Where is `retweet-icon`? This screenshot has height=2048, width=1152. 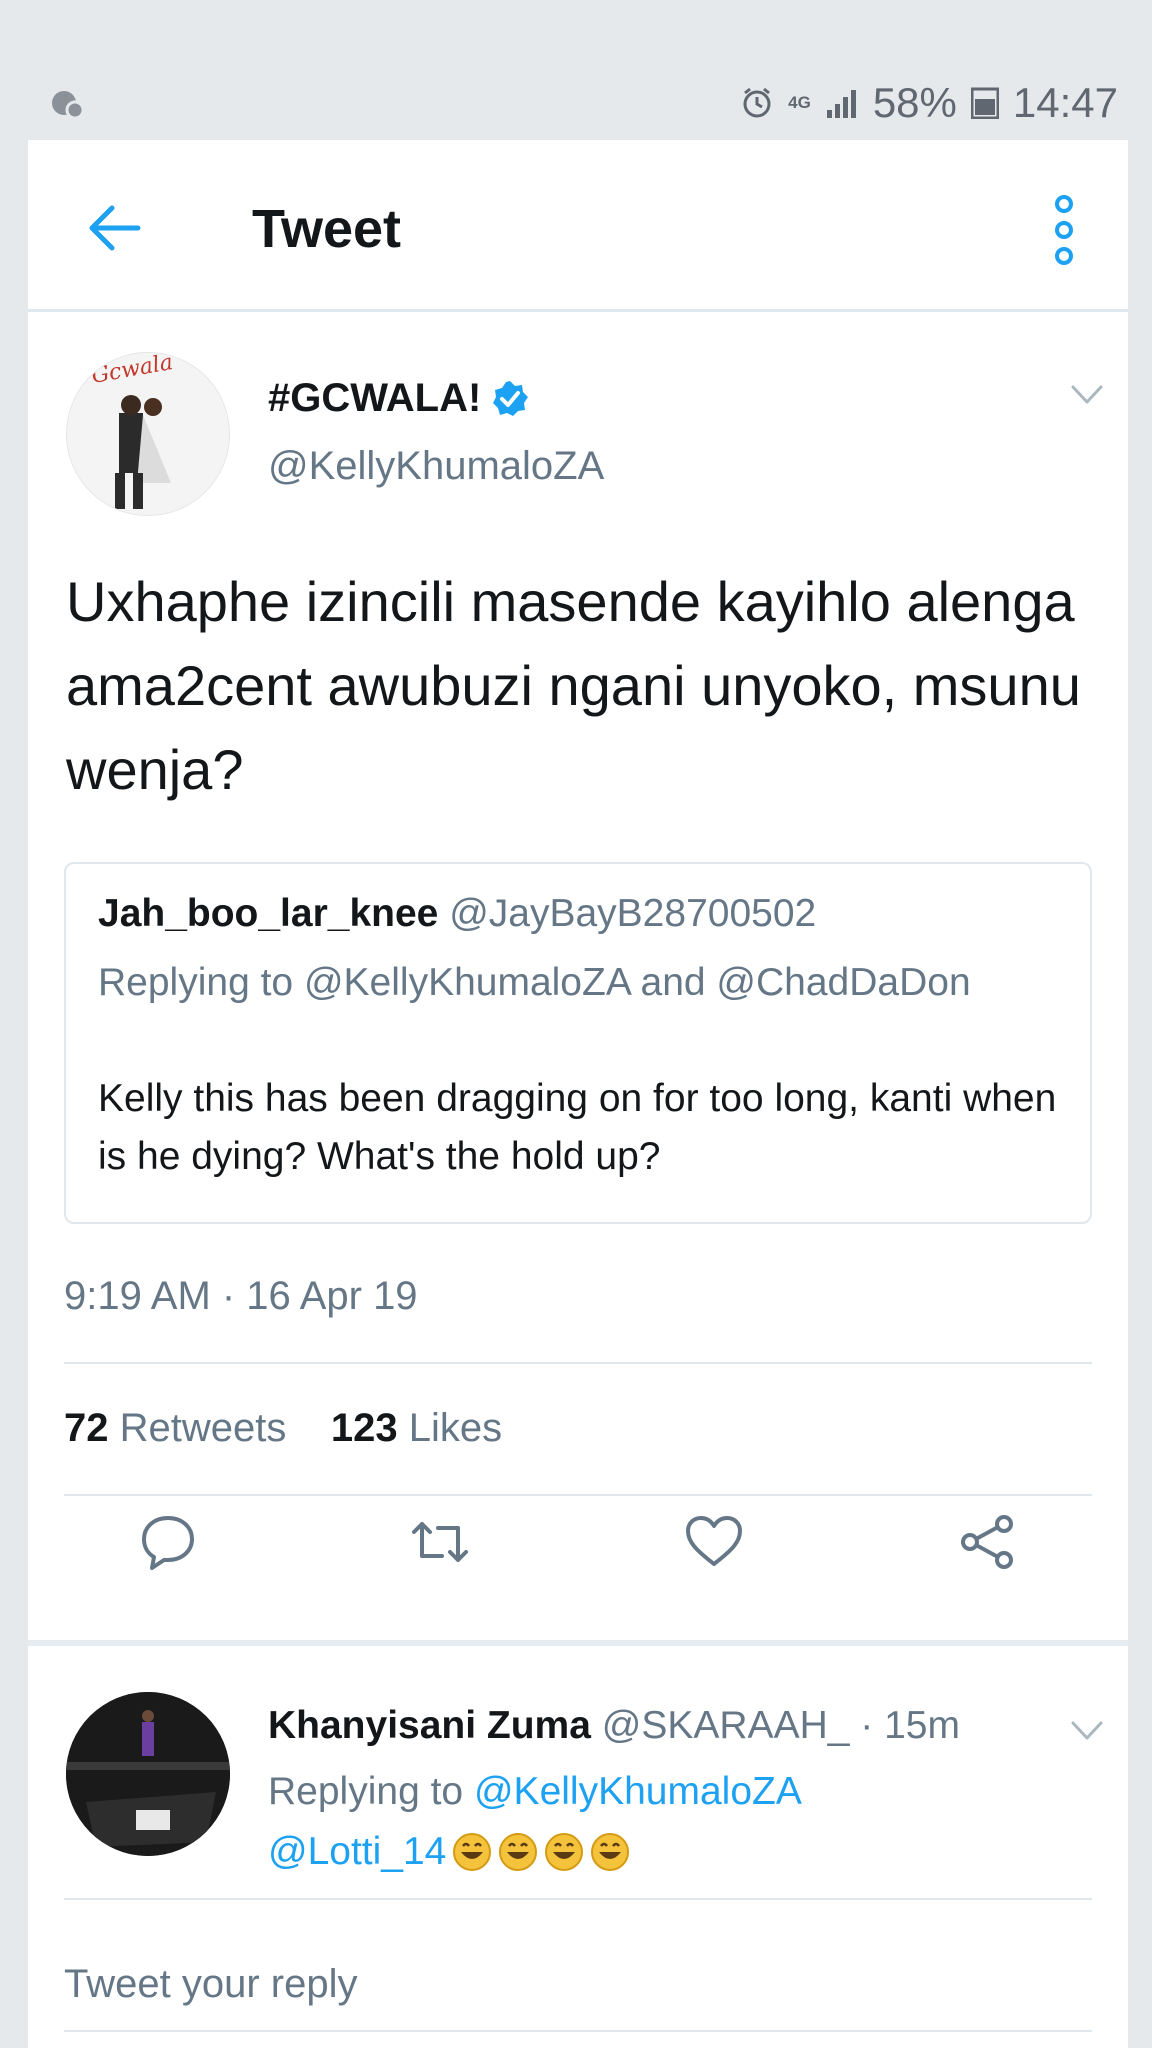
retweet-icon is located at coordinates (440, 1542).